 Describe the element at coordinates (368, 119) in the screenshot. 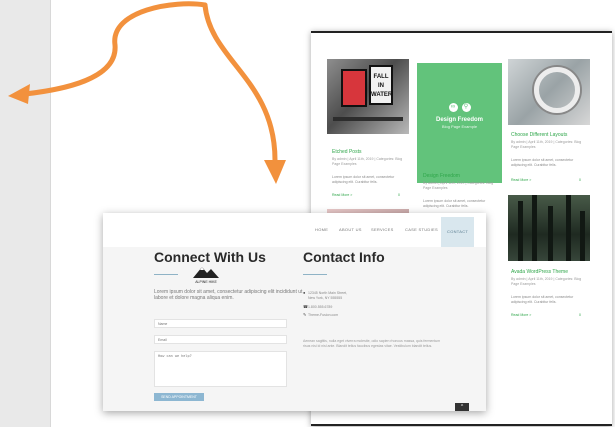

I see `desk` at that location.